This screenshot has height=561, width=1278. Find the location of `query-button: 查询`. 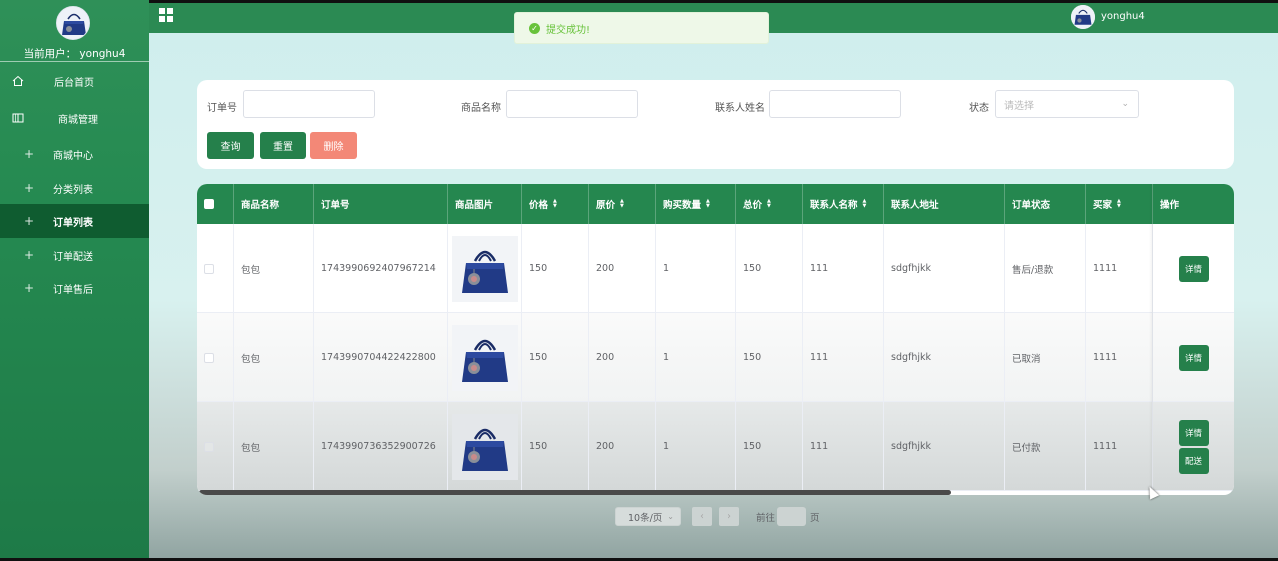

query-button: 查询 is located at coordinates (230, 145).